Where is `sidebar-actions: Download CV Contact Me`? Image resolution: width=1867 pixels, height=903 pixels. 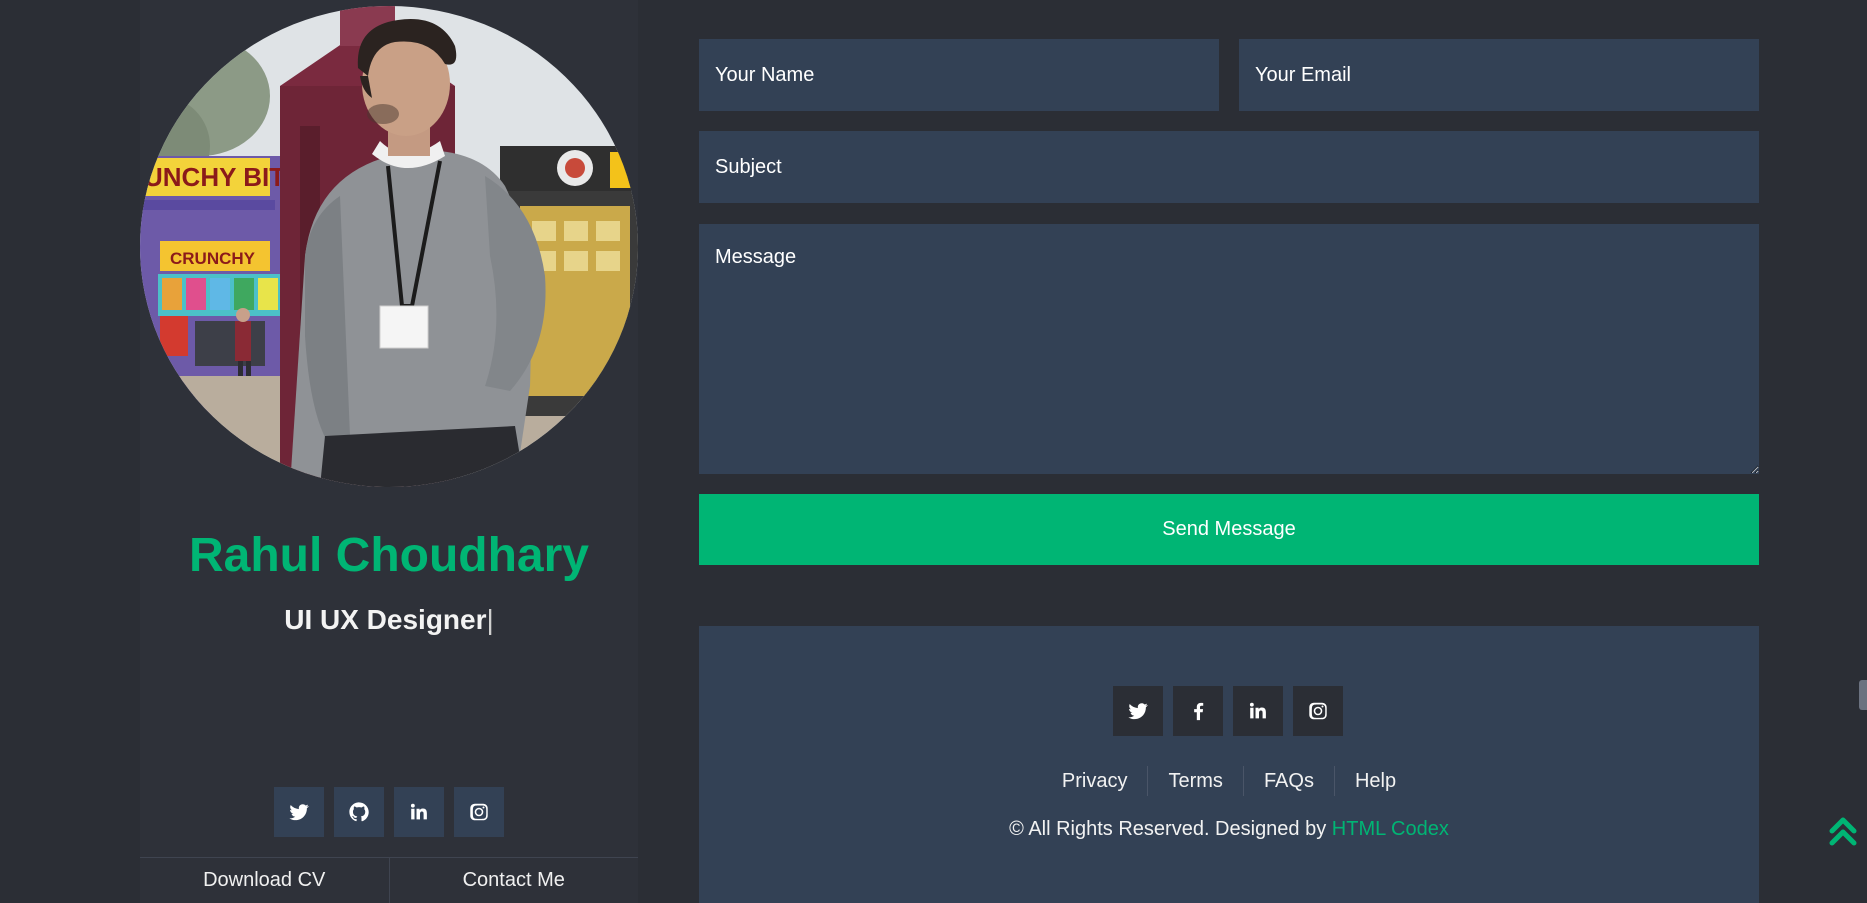 sidebar-actions: Download CV Contact Me is located at coordinates (389, 880).